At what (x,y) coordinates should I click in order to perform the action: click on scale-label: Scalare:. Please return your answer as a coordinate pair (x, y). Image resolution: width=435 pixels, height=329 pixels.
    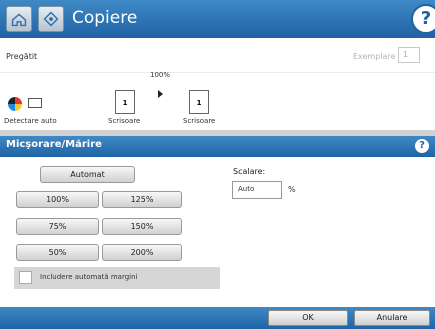
    Looking at the image, I should click on (249, 171).